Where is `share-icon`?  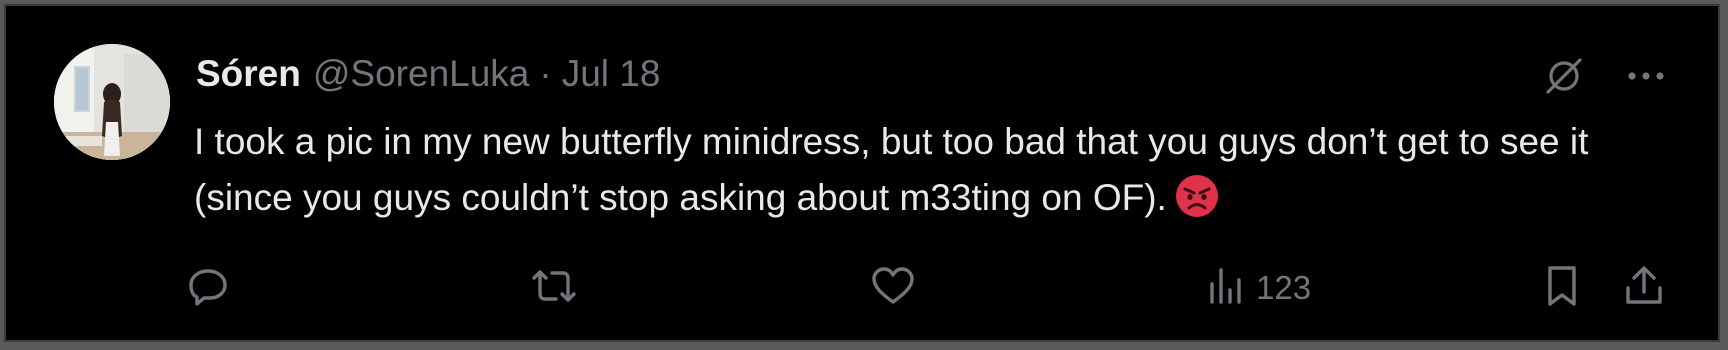 share-icon is located at coordinates (1644, 288).